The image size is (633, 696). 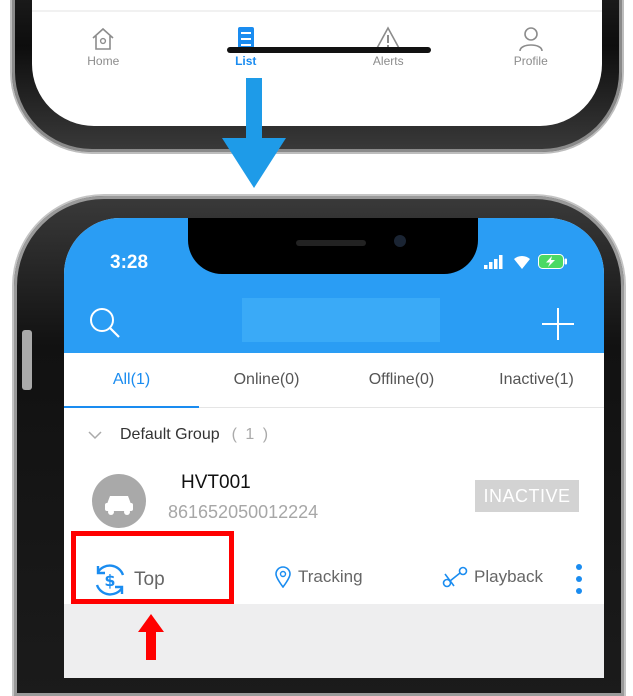 I want to click on tracking-label: Tracking, so click(x=330, y=576).